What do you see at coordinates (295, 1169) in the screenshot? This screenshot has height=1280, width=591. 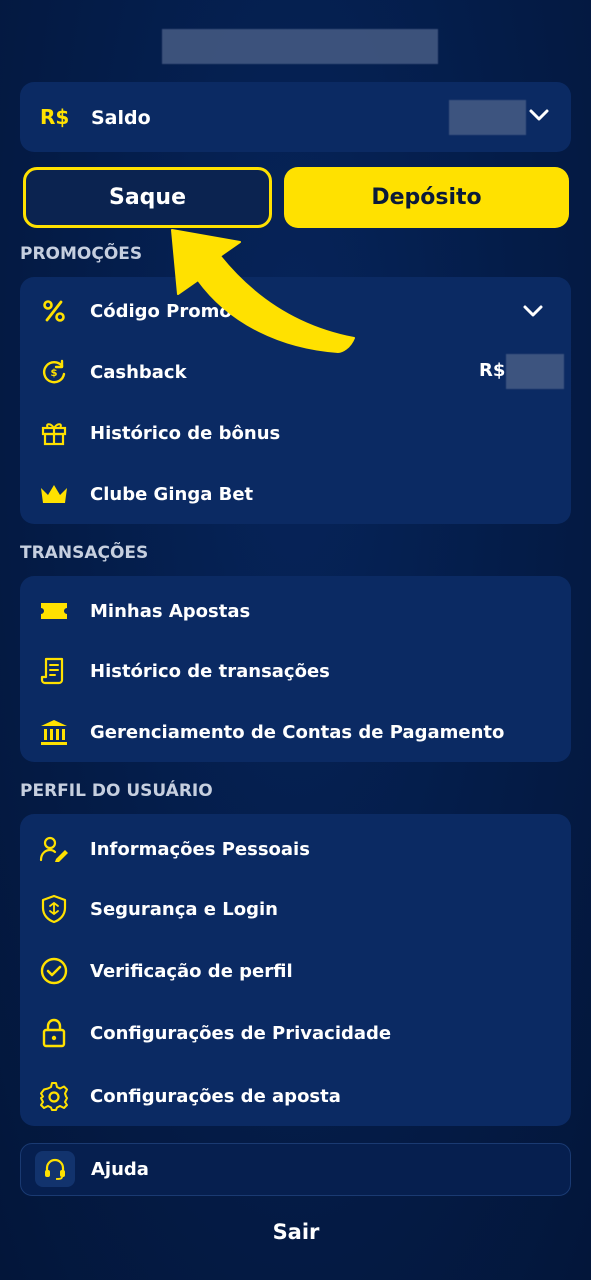 I see `help-item: Ajuda` at bounding box center [295, 1169].